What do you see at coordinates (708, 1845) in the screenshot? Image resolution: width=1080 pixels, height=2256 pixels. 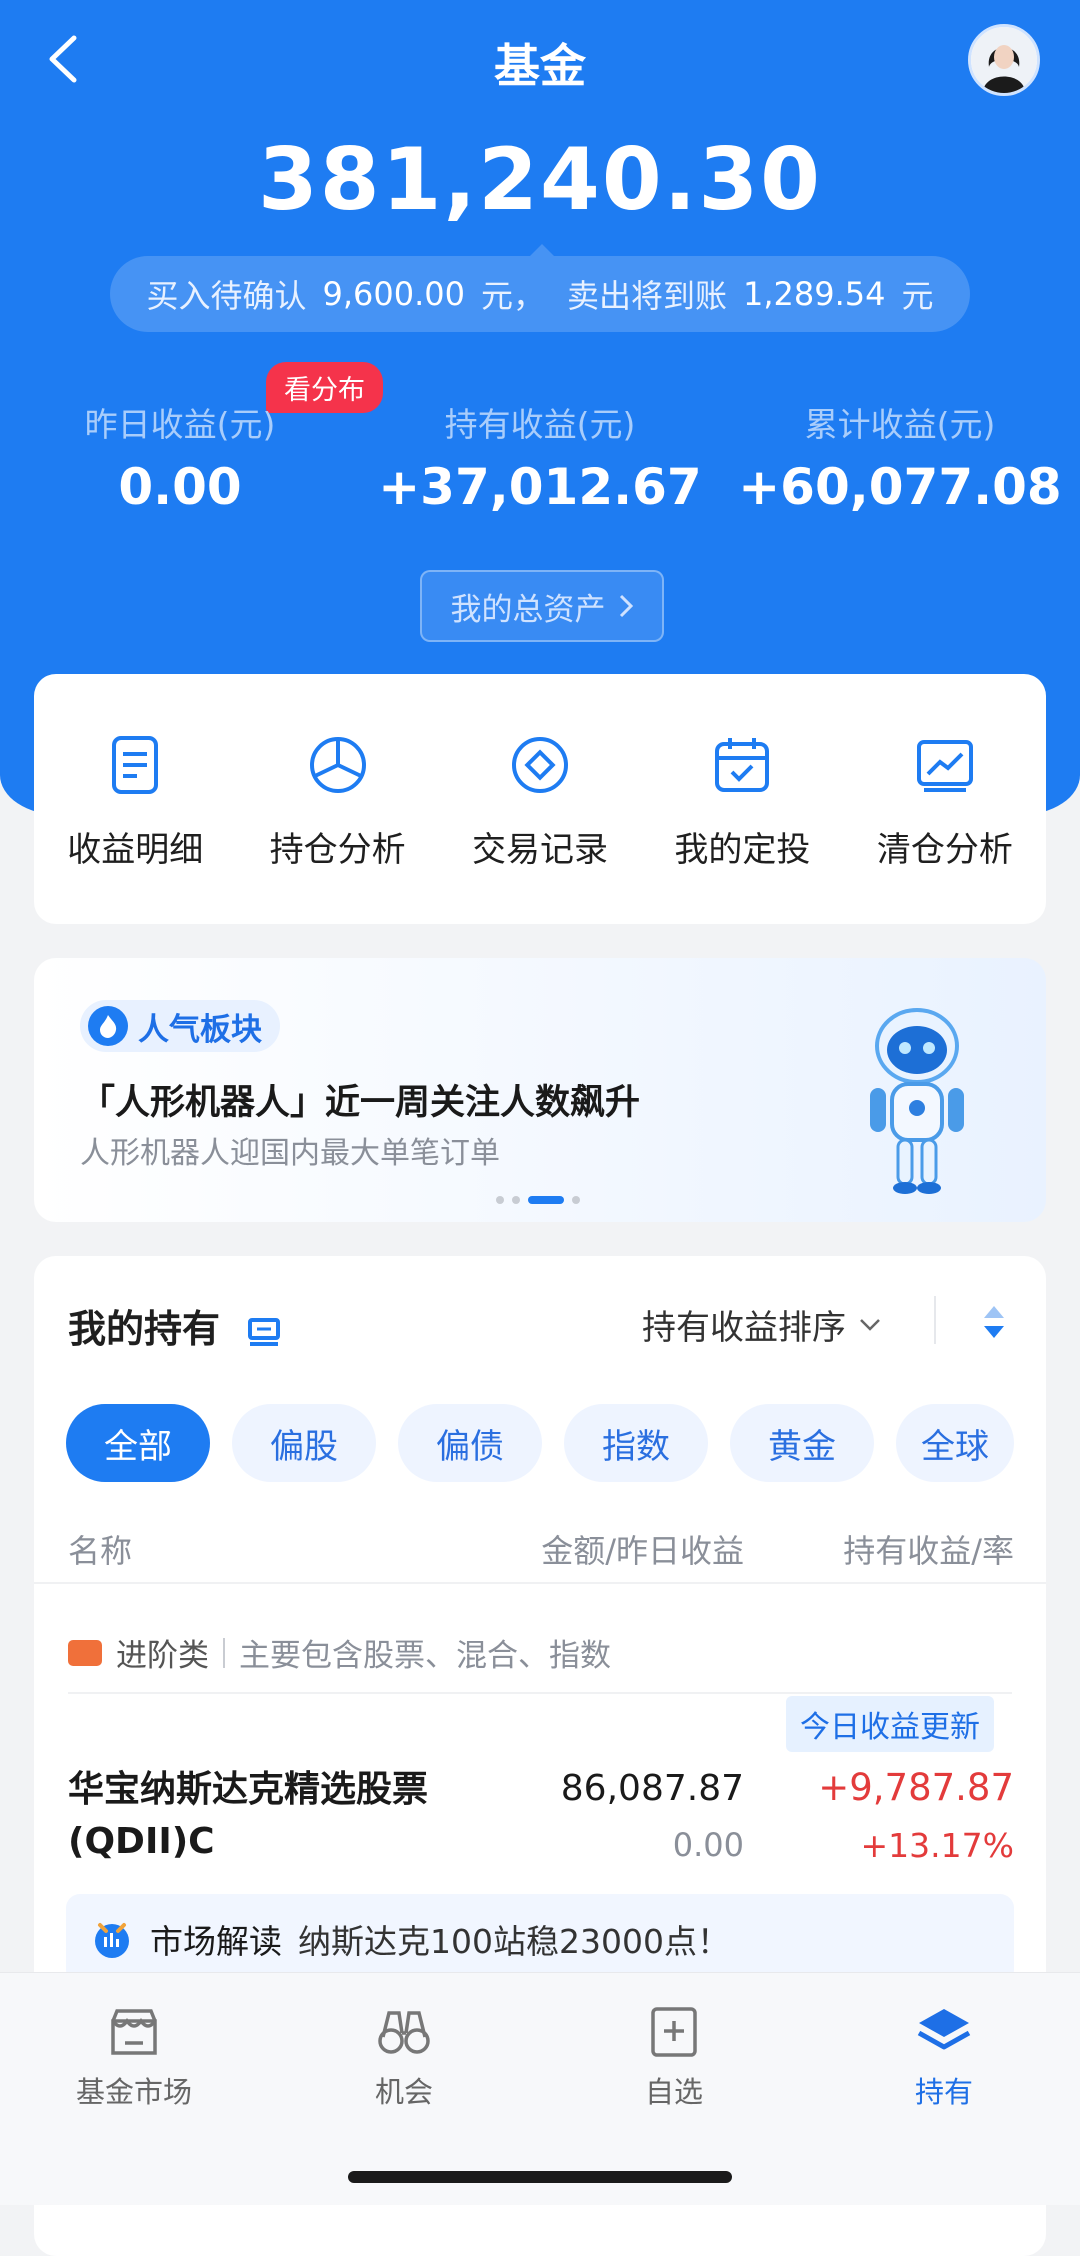 I see `fund-yesterday-income: 0.00` at bounding box center [708, 1845].